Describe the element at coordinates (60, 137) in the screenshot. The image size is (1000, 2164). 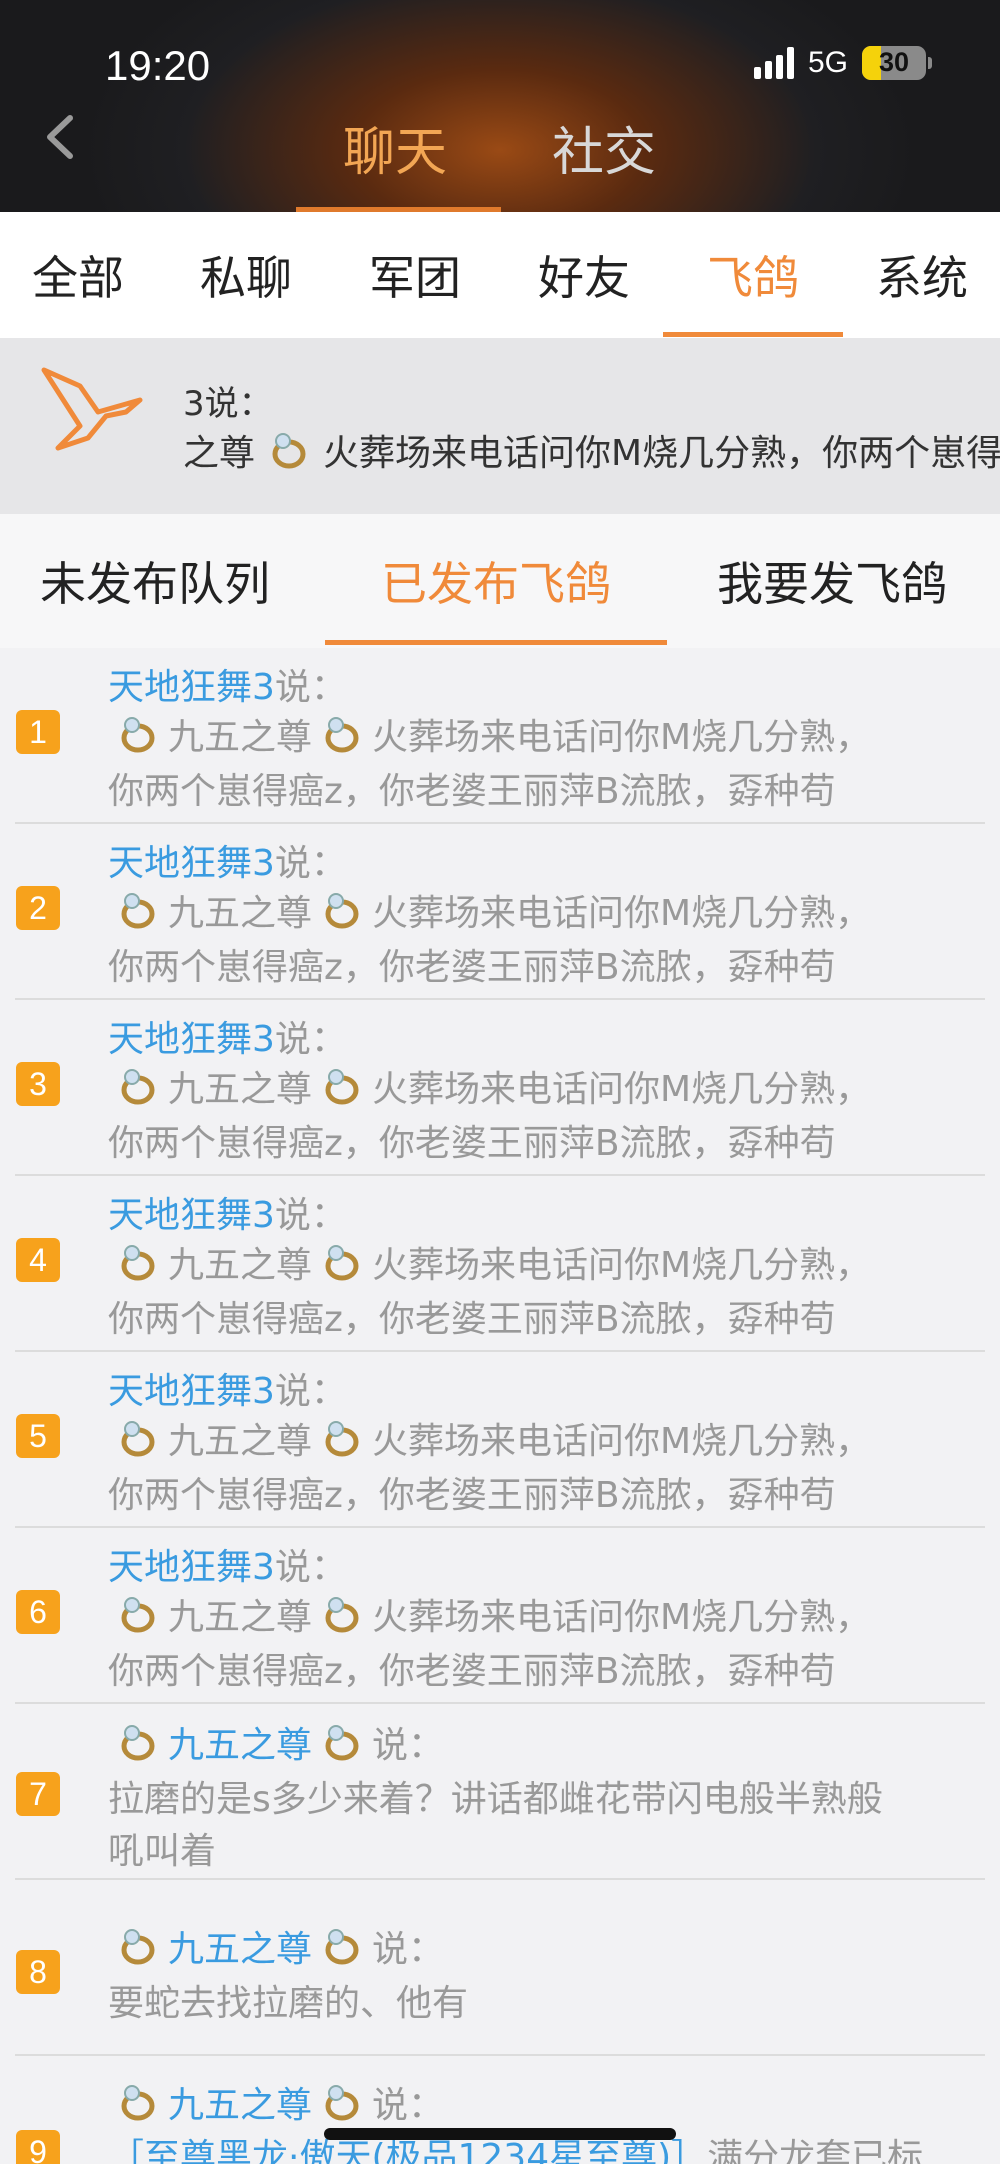
I see `back-arrow-icon` at that location.